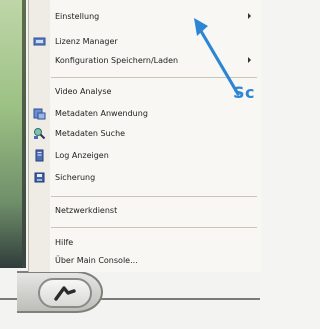 The width and height of the screenshot is (320, 329). Describe the element at coordinates (39, 155) in the screenshot. I see `log-icon` at that location.